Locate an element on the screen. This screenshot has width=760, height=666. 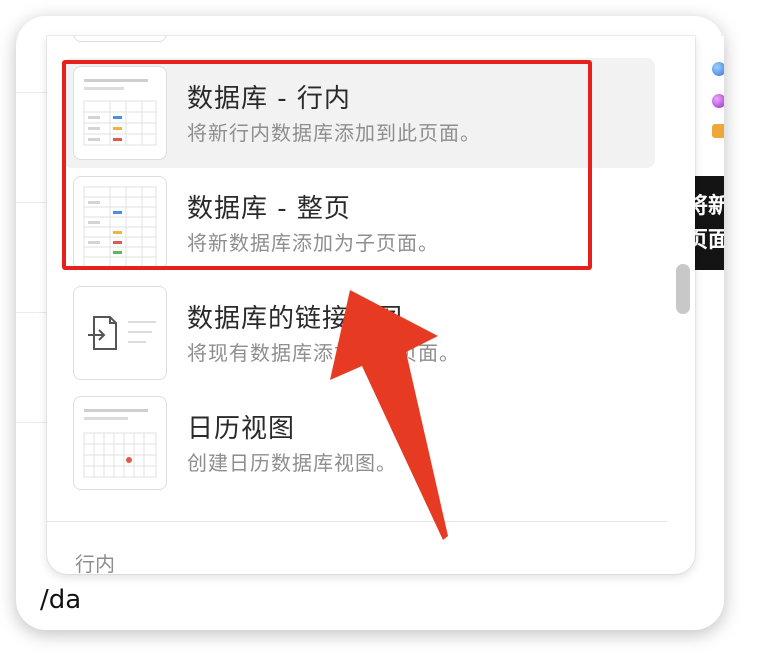
annotation-arrow-icon is located at coordinates (389, 415).